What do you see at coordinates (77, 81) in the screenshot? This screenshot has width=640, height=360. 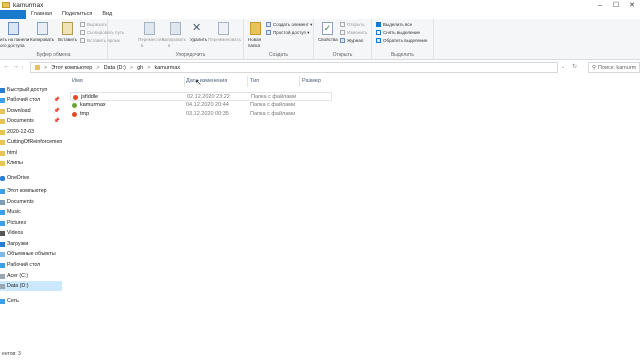 I see `column-header-name: Имя` at bounding box center [77, 81].